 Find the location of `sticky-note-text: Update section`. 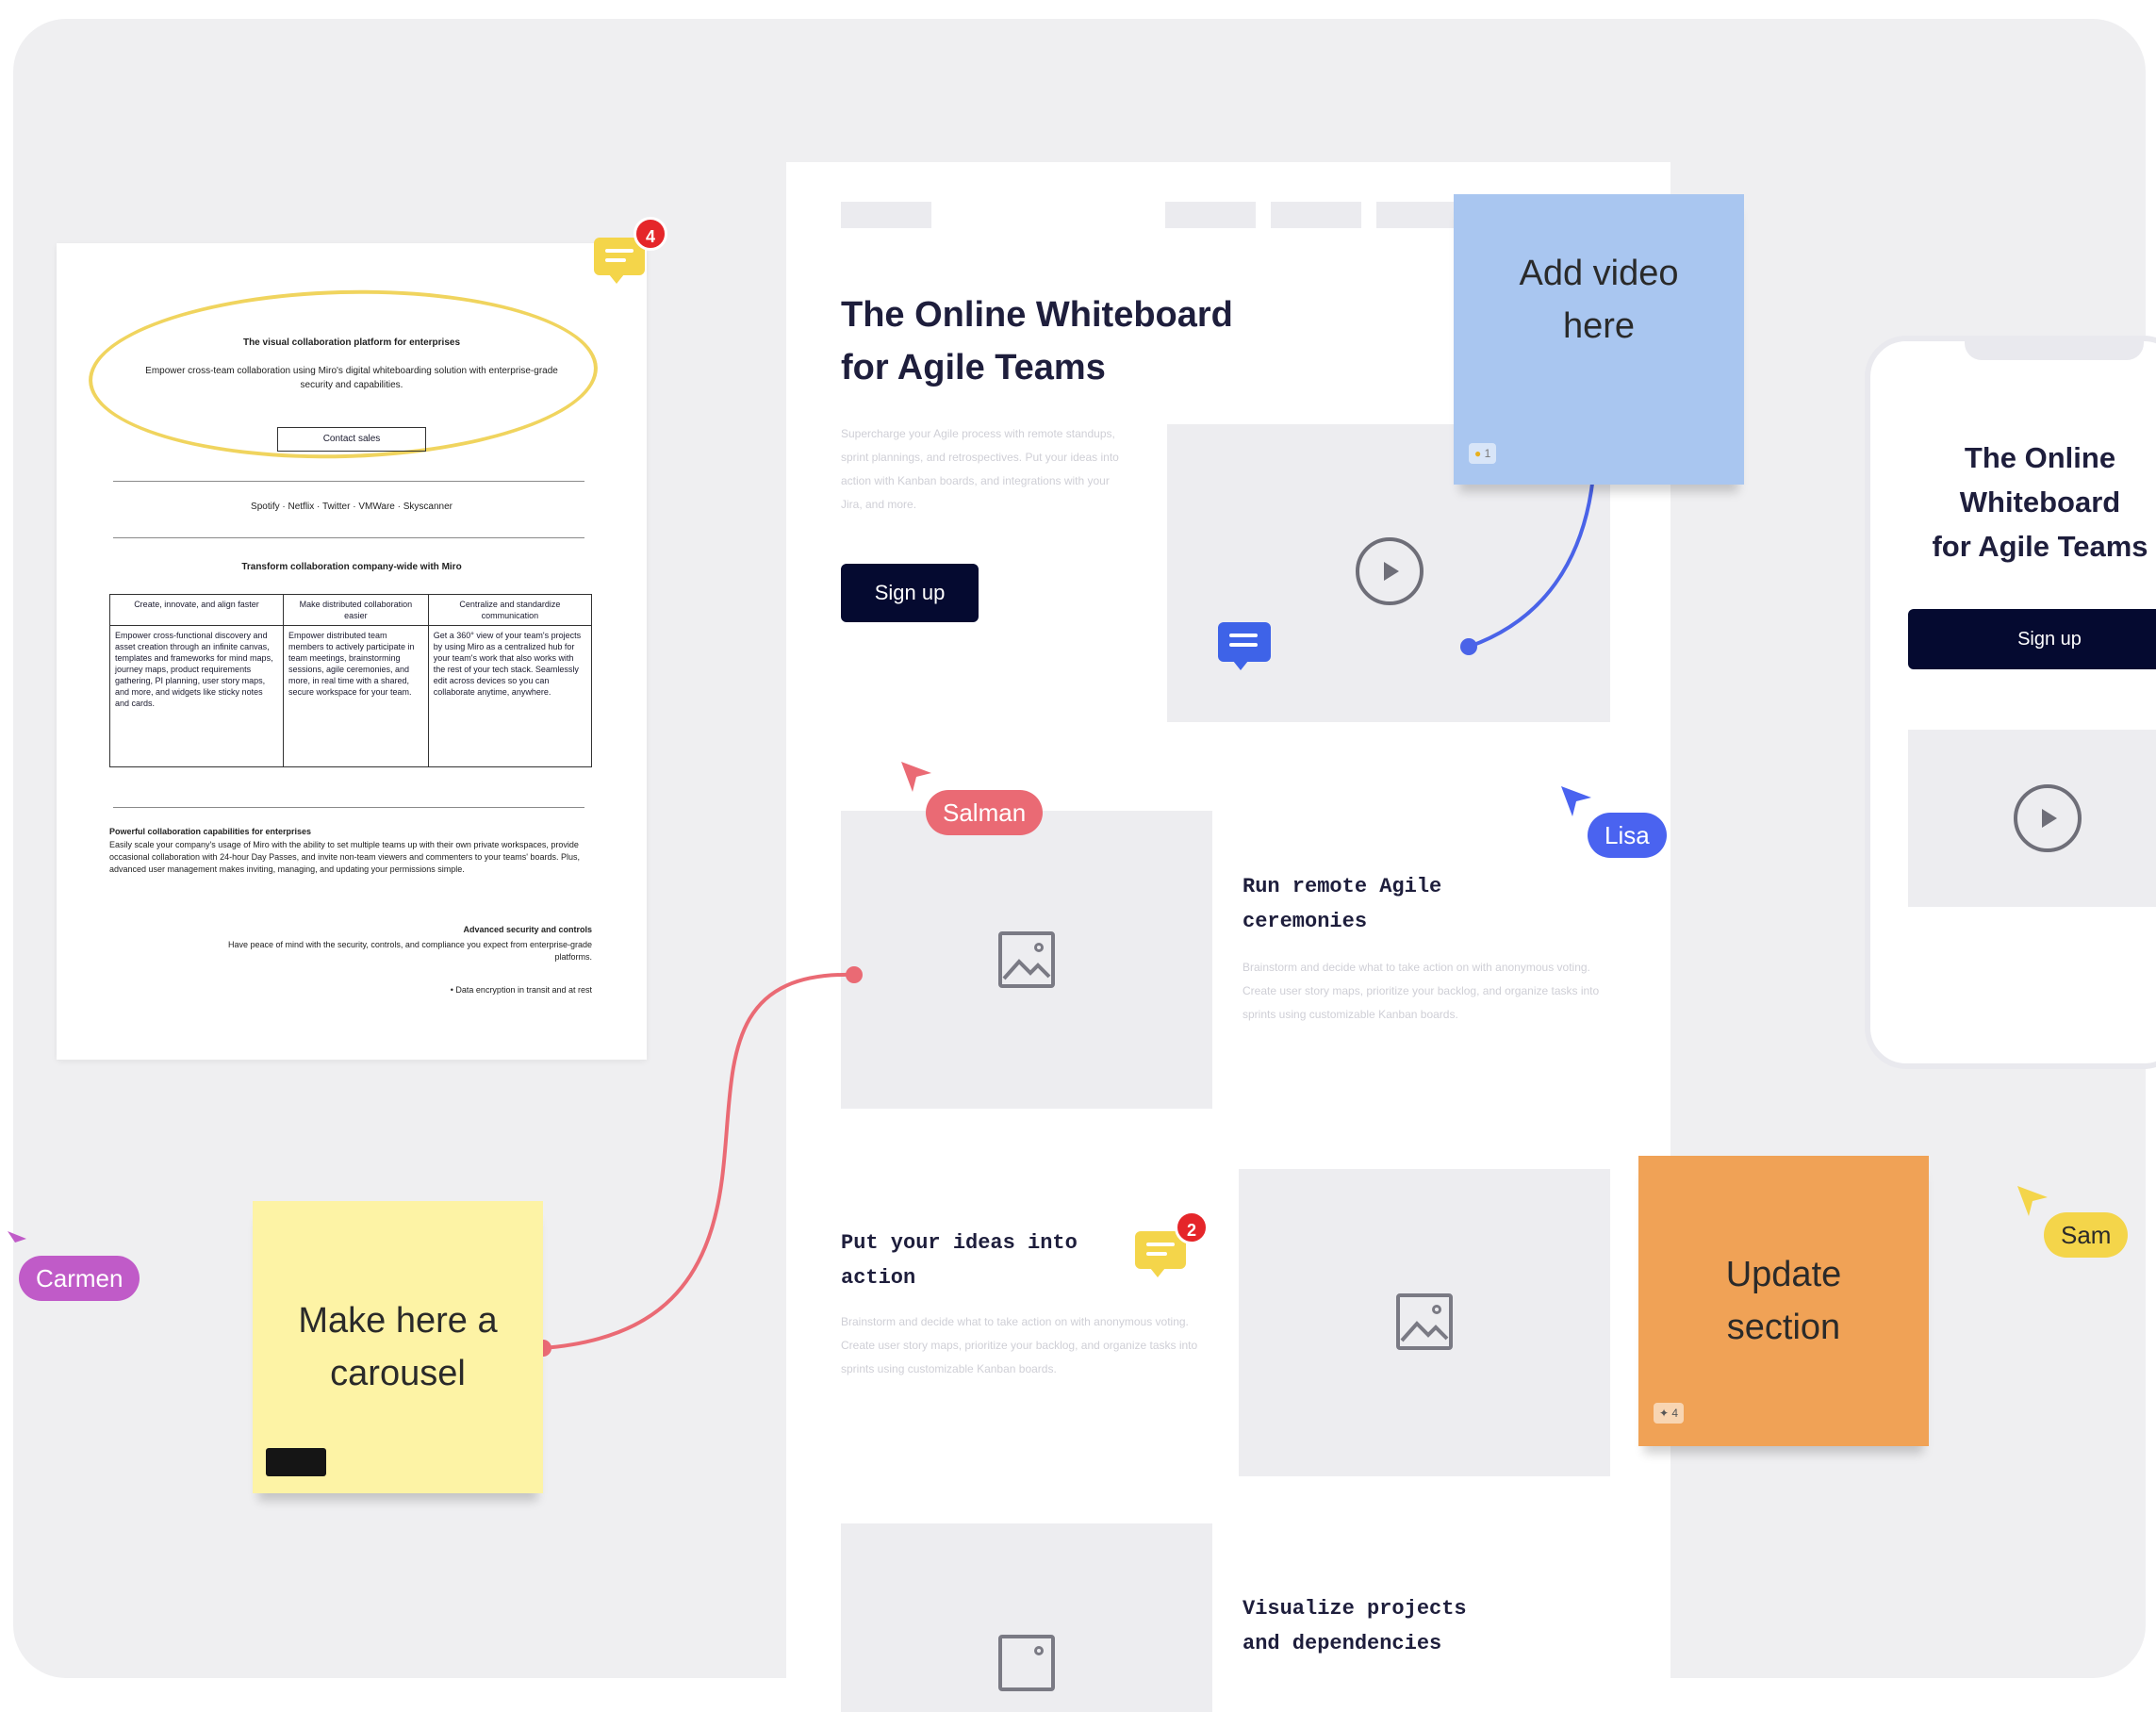

sticky-note-text: Update section is located at coordinates (1783, 1301).